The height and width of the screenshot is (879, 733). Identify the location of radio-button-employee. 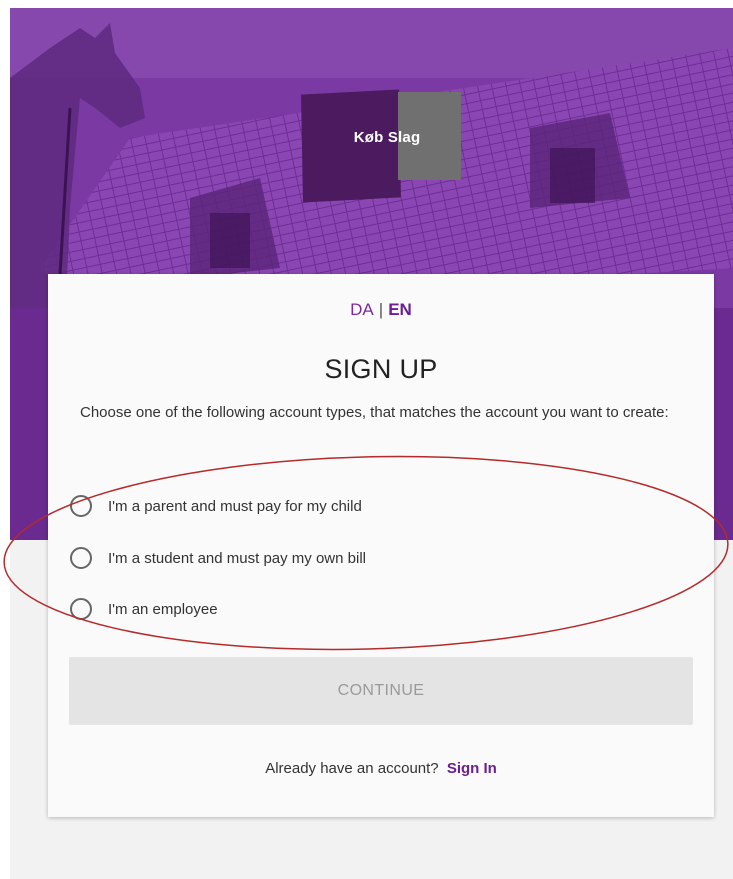
(81, 609).